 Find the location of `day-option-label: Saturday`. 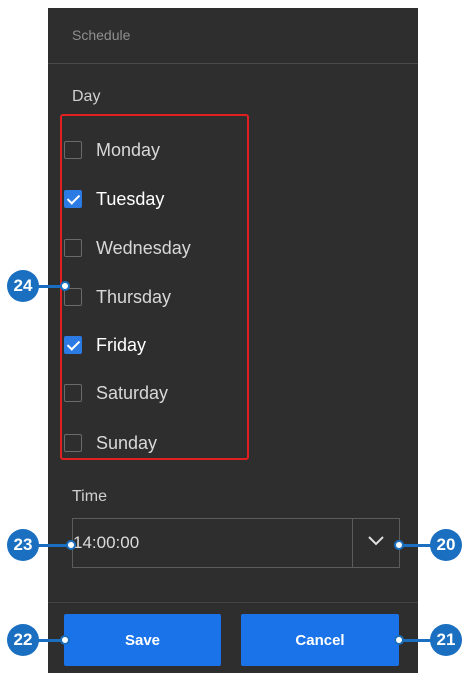

day-option-label: Saturday is located at coordinates (132, 392).